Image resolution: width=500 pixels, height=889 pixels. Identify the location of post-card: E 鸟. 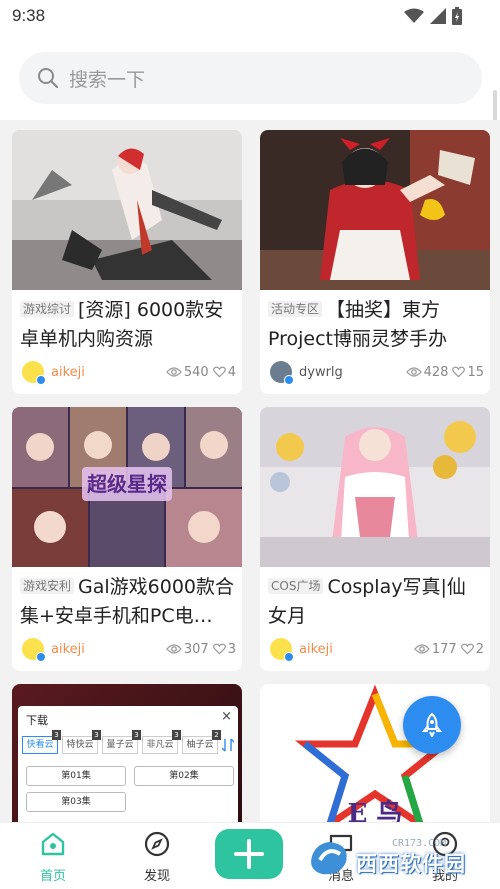
(375, 753).